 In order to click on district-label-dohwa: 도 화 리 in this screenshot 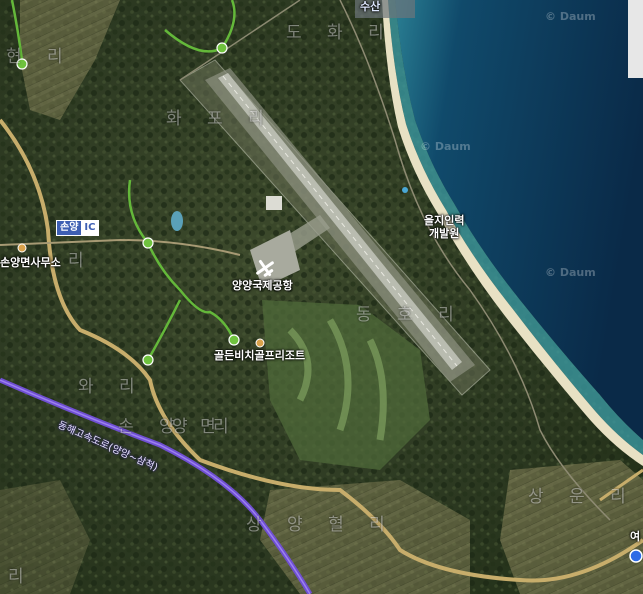, I will do `click(340, 33)`.